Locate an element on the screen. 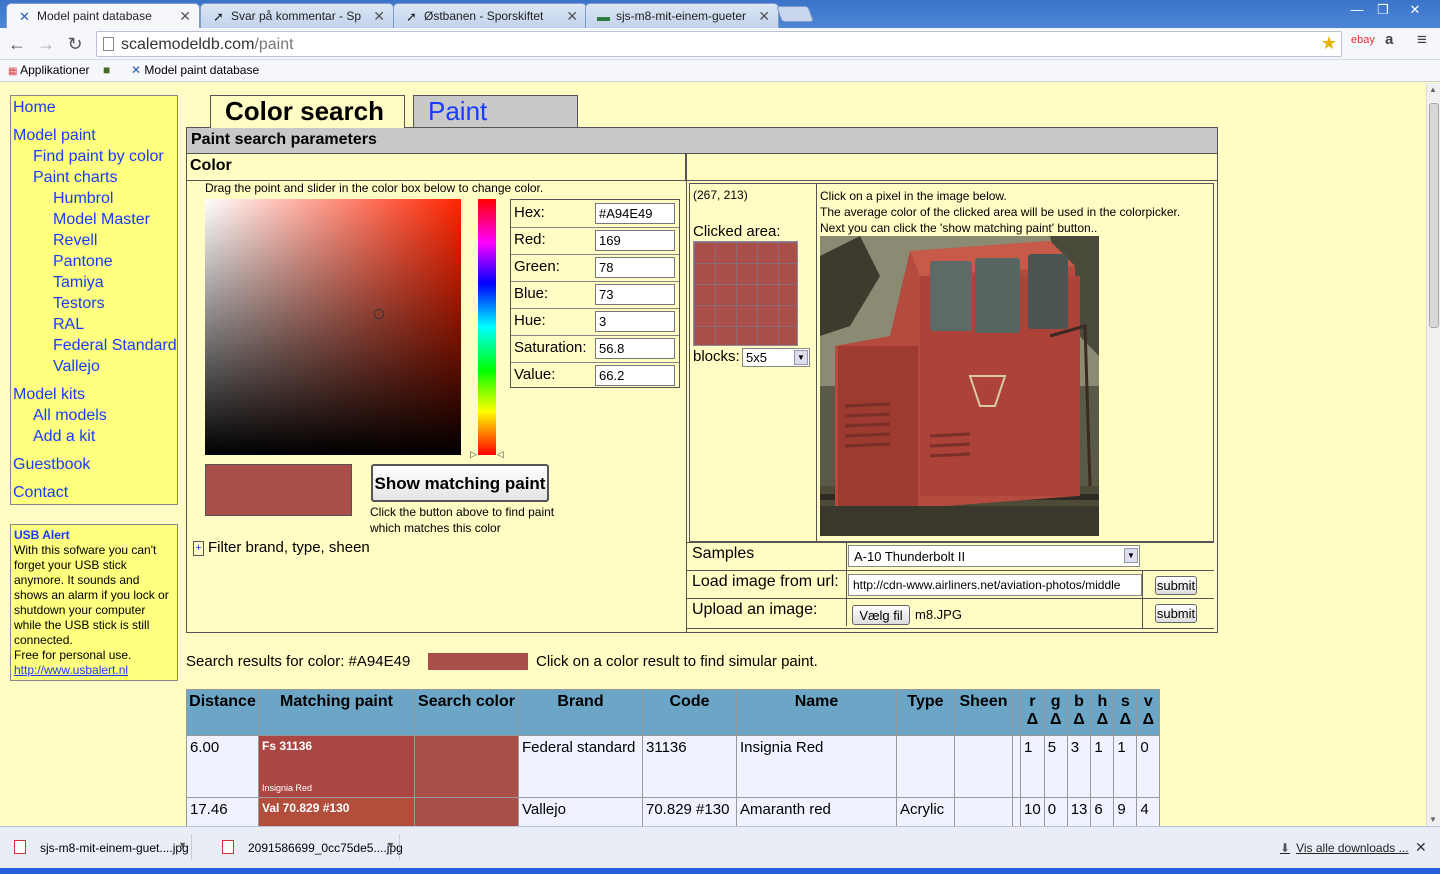 This screenshot has height=874, width=1440. saturation-input: 56.8 is located at coordinates (635, 348).